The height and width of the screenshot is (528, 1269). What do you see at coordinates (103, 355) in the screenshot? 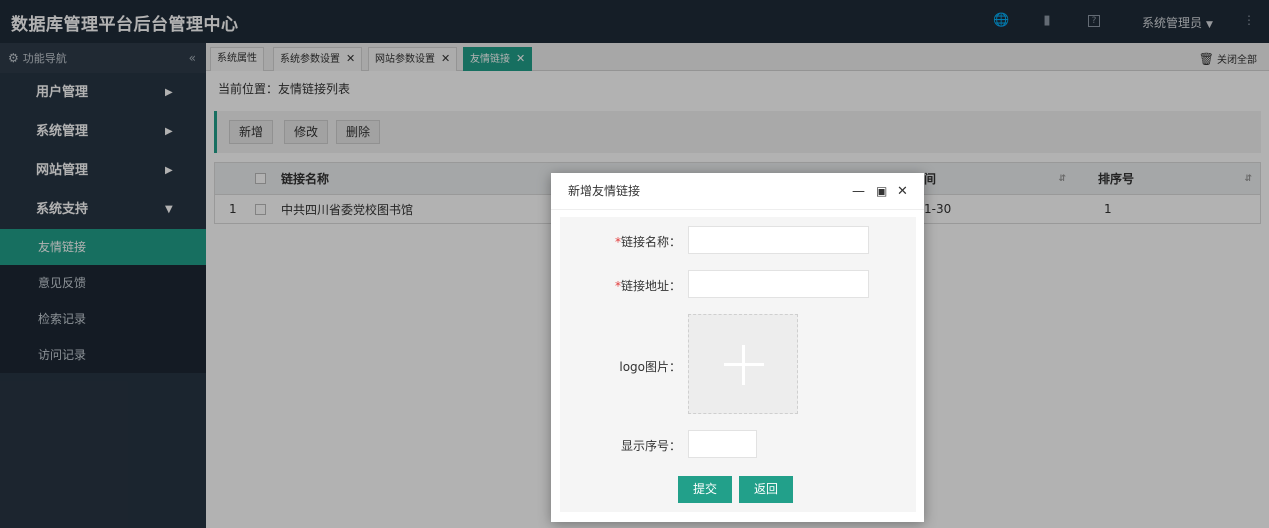
I see `sidebar-subitem-visit-log: 访问记录` at bounding box center [103, 355].